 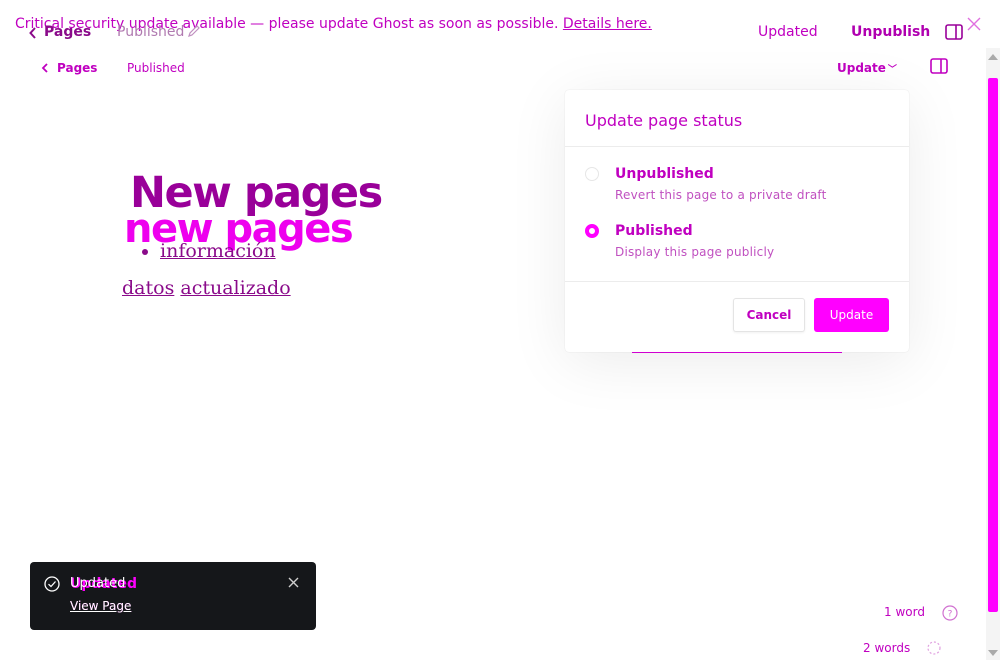 What do you see at coordinates (148, 288) in the screenshot?
I see `content-link-datos: datos` at bounding box center [148, 288].